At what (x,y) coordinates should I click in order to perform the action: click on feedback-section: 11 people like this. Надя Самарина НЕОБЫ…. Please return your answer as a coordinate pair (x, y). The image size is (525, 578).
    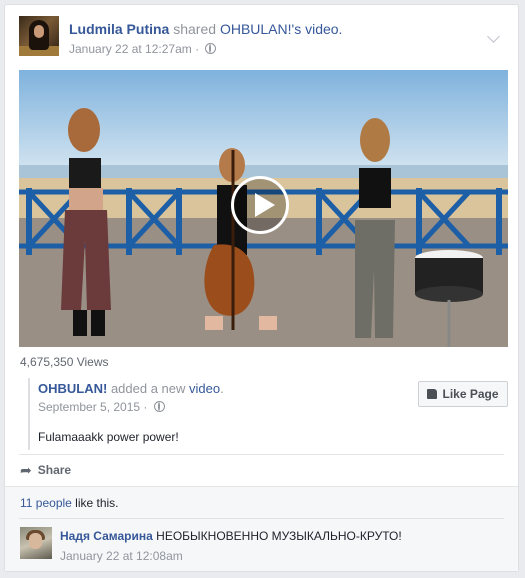
    Looking at the image, I should click on (261, 528).